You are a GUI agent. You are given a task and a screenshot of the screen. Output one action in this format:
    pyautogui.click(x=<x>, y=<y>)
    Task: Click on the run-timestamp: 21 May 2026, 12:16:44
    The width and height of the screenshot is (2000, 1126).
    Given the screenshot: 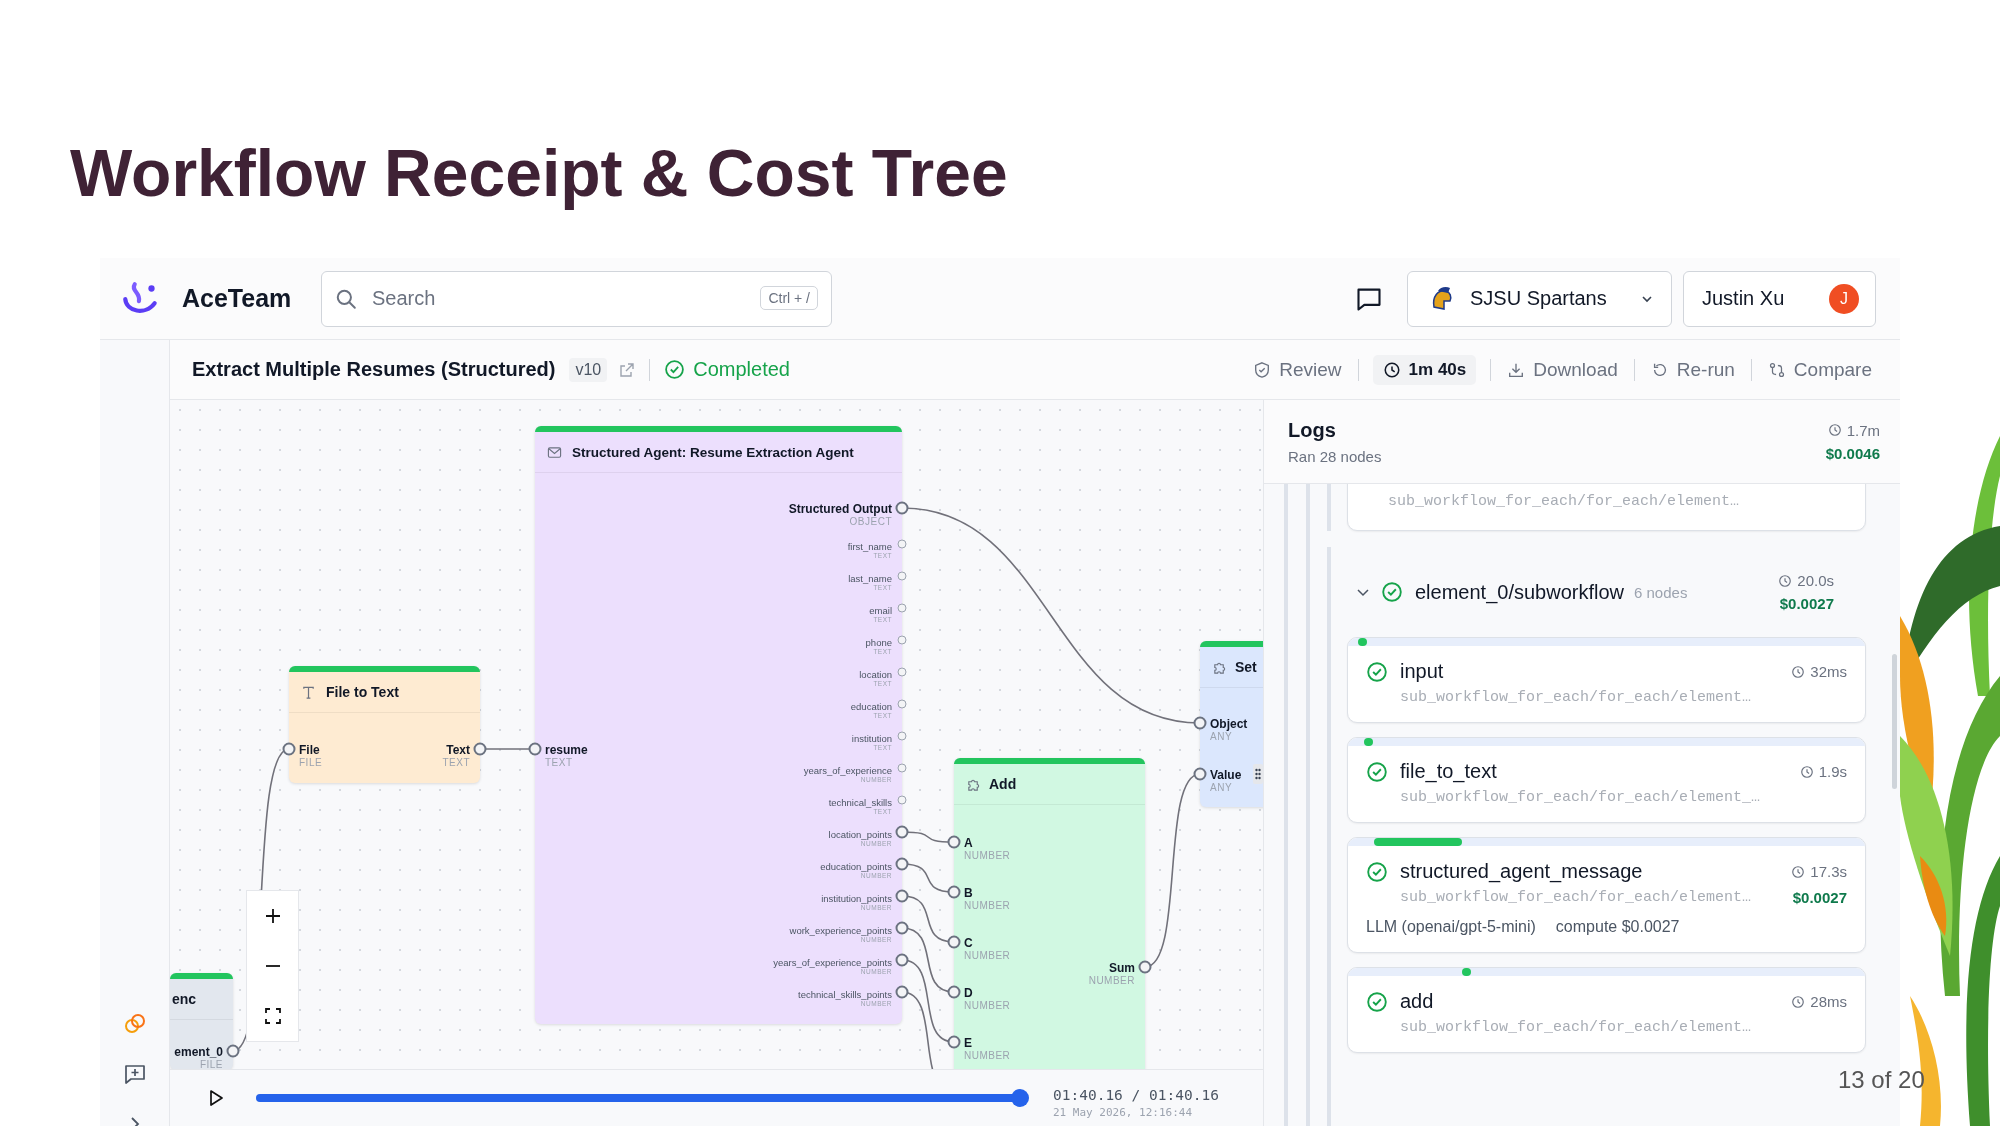 What is the action you would take?
    pyautogui.click(x=1123, y=1112)
    